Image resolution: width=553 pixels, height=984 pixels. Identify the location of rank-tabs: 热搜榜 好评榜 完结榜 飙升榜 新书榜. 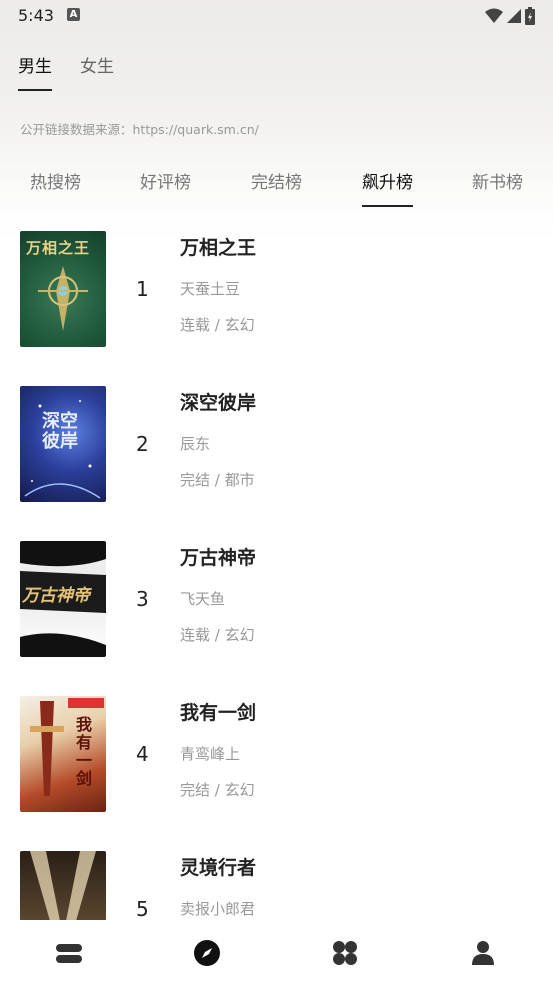
(276, 190).